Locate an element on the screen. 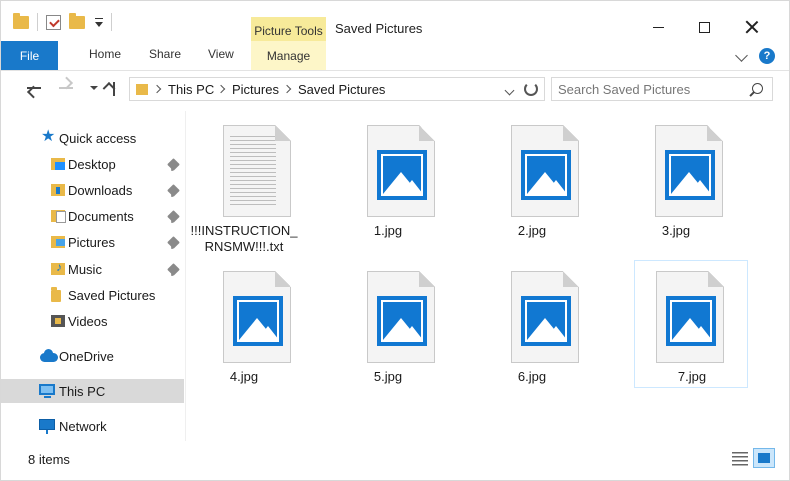  file-item-2-jpg: 2.jpg is located at coordinates (532, 185).